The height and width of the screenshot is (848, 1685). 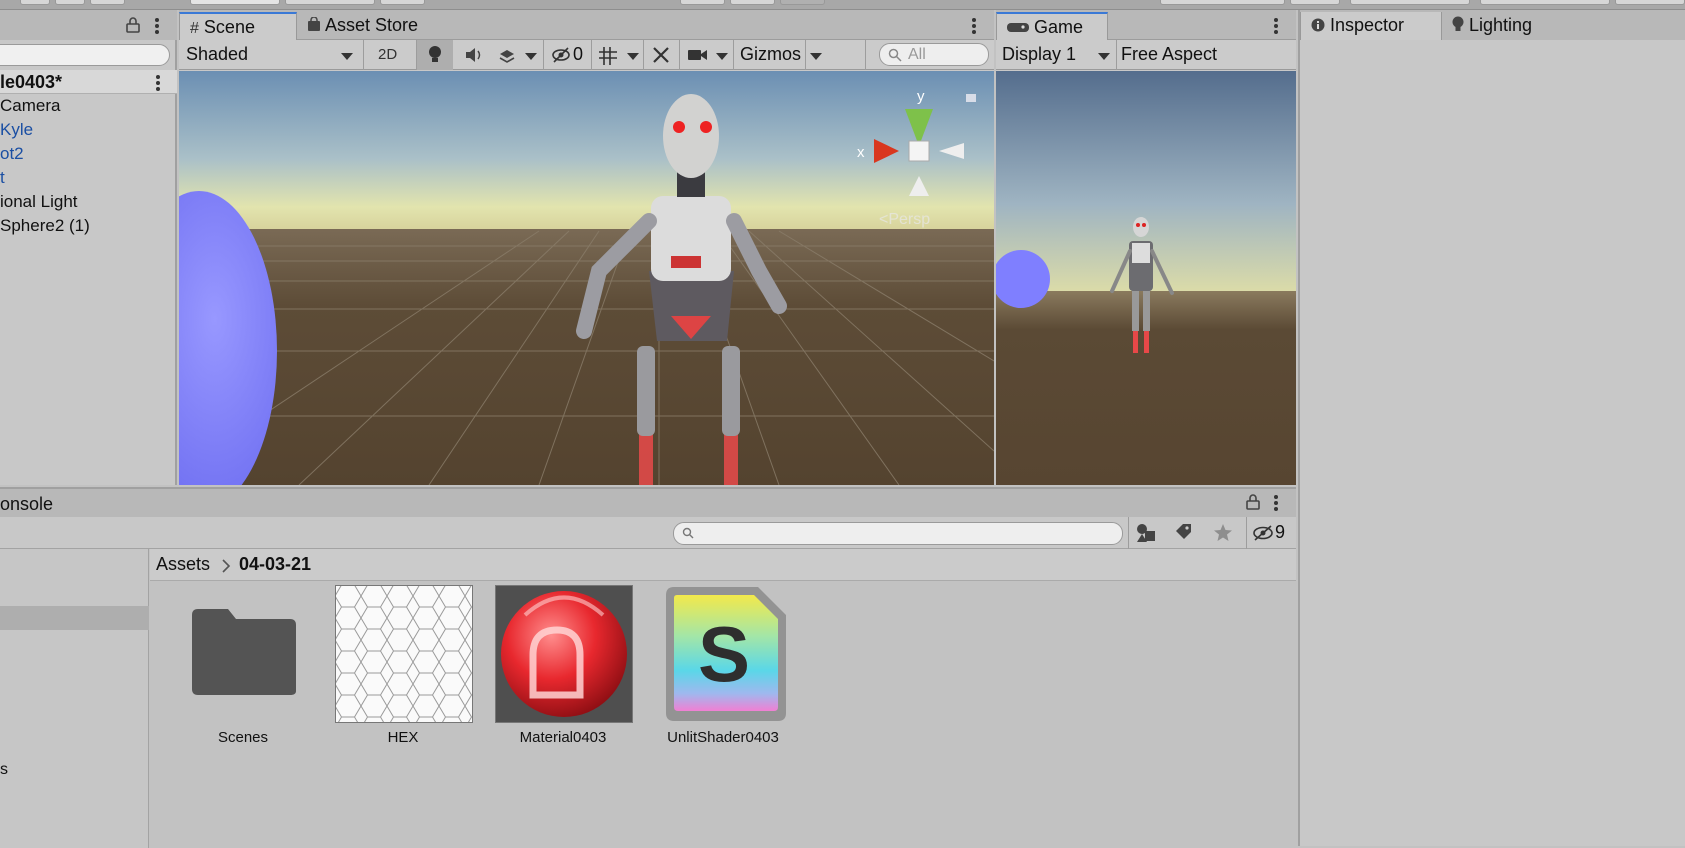 What do you see at coordinates (724, 654) in the screenshot?
I see `shader-glyph: S` at bounding box center [724, 654].